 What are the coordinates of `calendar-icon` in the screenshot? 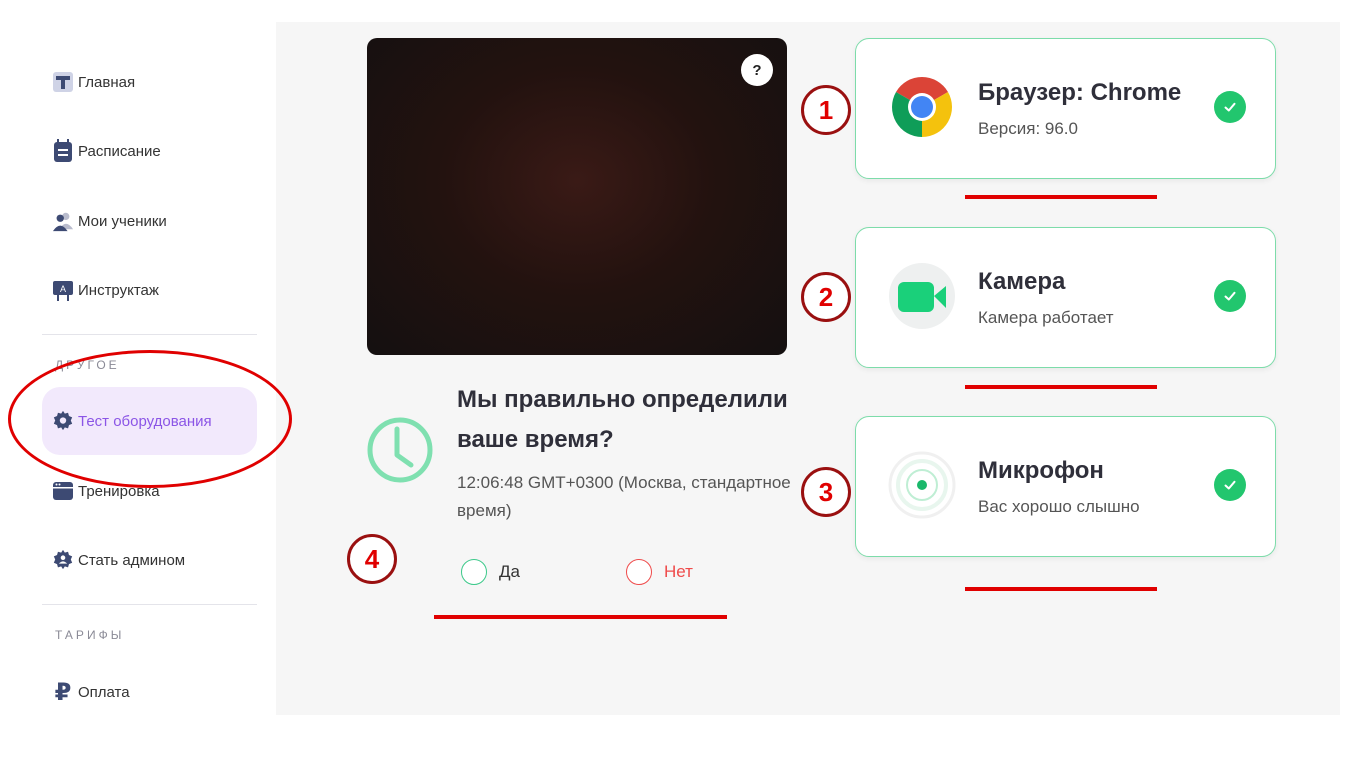 It's located at (63, 150).